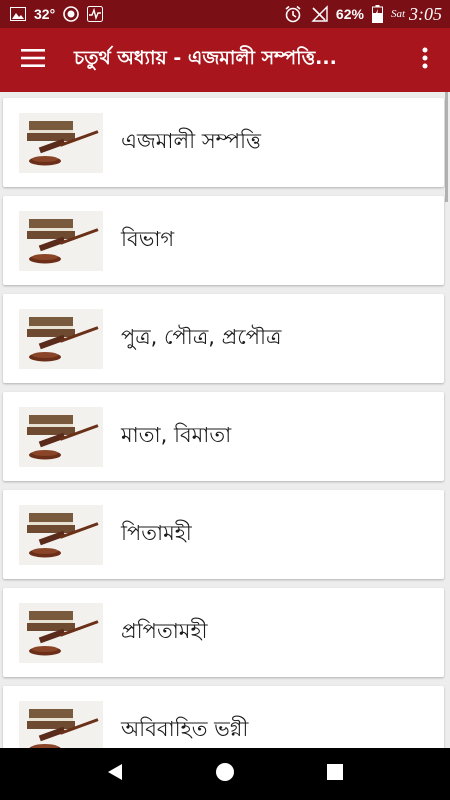  Describe the element at coordinates (397, 14) in the screenshot. I see `status-day: Sat` at that location.